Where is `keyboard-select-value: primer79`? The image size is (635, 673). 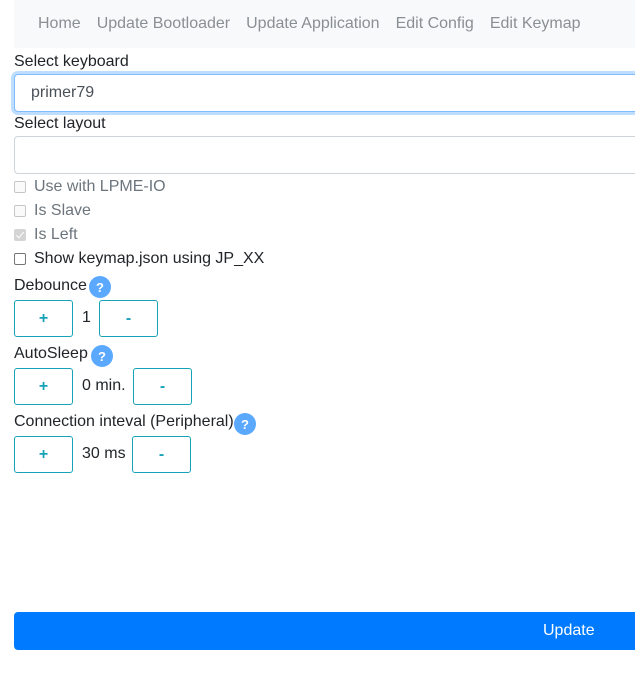
keyboard-select-value: primer79 is located at coordinates (63, 92).